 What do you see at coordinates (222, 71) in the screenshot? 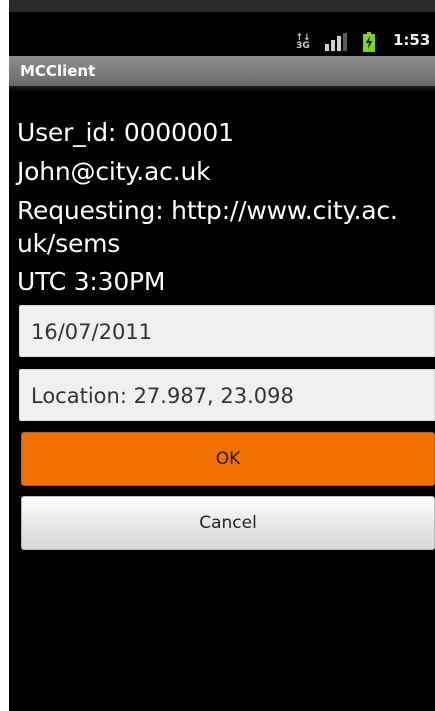
I see `app-title-bar: MCClient` at bounding box center [222, 71].